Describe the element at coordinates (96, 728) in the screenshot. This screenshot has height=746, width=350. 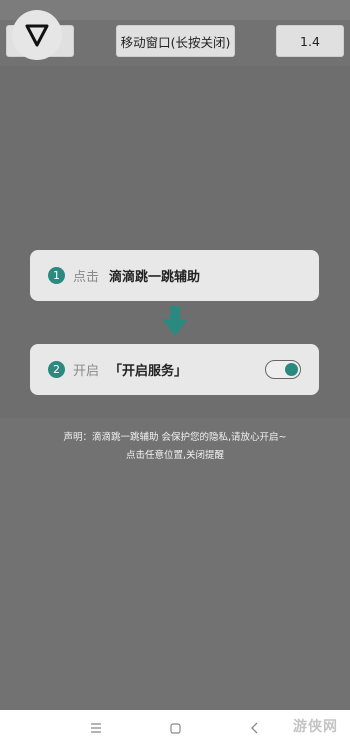
I see `menu-icon` at that location.